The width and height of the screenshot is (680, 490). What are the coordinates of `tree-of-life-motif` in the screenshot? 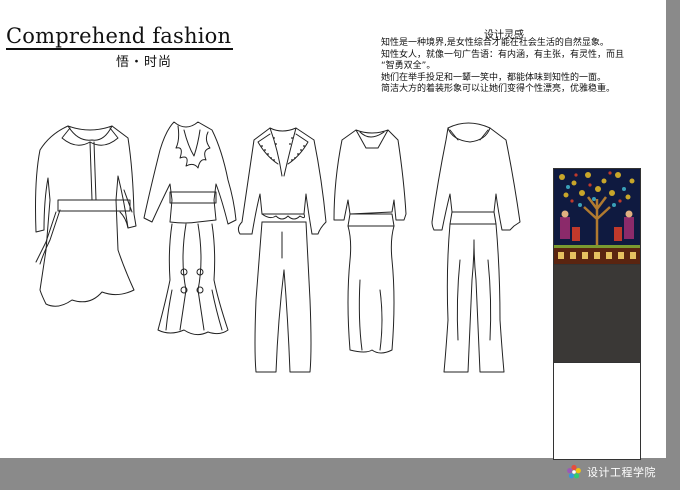 It's located at (597, 216).